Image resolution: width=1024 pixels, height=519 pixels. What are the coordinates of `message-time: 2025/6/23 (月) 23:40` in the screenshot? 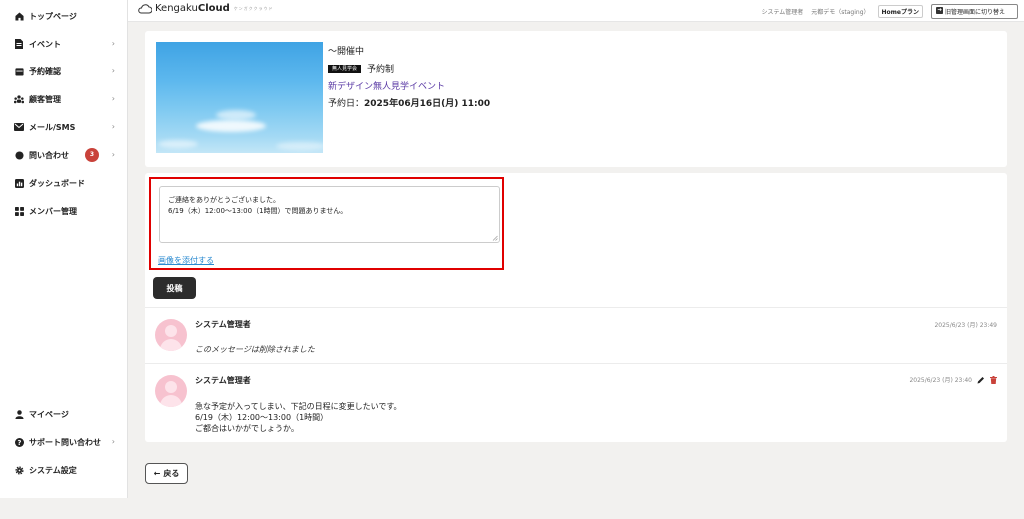 It's located at (940, 380).